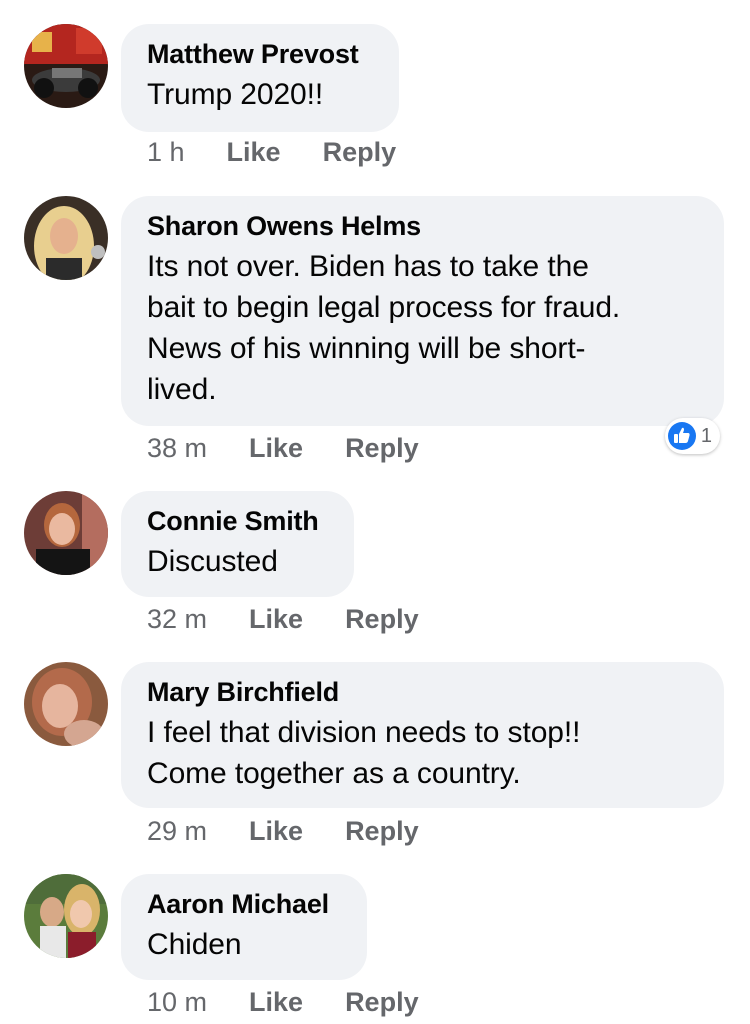 This screenshot has width=750, height=1024. Describe the element at coordinates (212, 561) in the screenshot. I see `comment-text: Discusted` at that location.